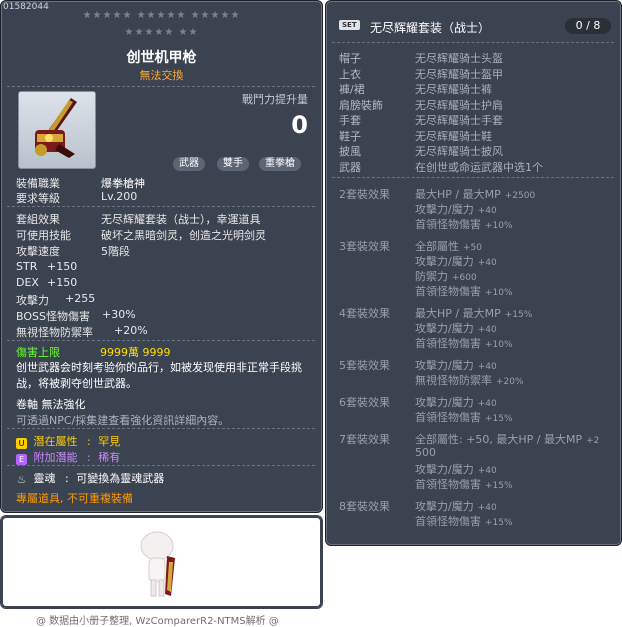 Image resolution: width=622 pixels, height=627 pixels. What do you see at coordinates (55, 300) in the screenshot?
I see `attack-row: 攻擊力 +255` at bounding box center [55, 300].